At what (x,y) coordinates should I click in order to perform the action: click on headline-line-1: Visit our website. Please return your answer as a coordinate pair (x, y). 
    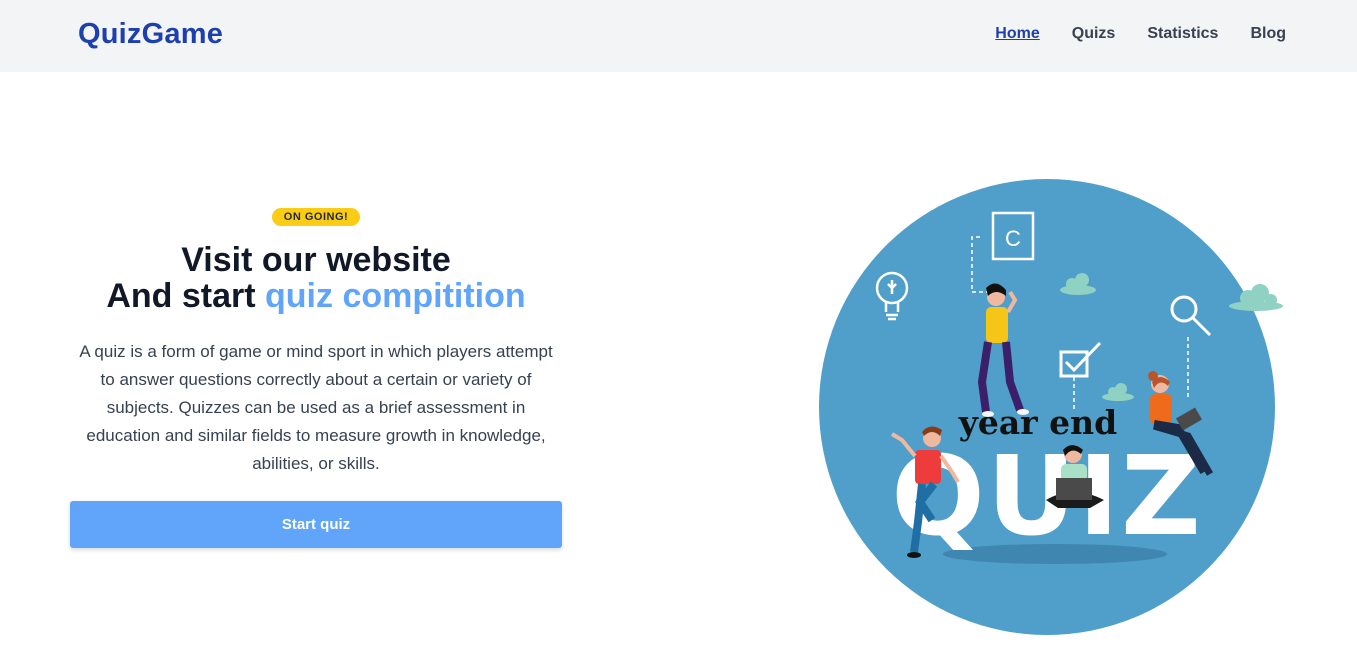
    Looking at the image, I should click on (316, 260).